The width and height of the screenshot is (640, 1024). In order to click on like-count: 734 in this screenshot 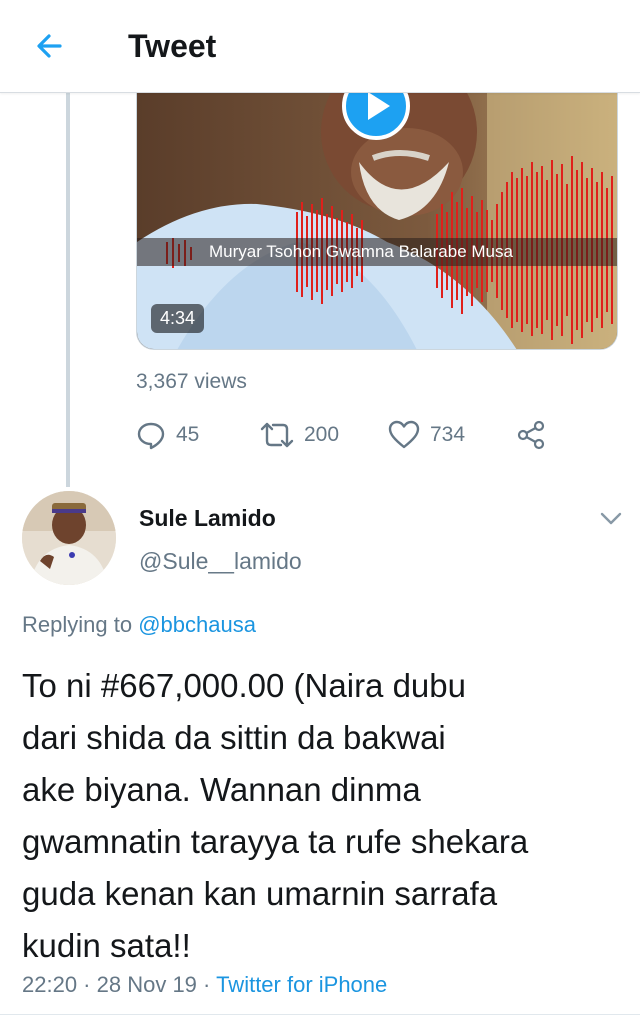, I will do `click(448, 434)`.